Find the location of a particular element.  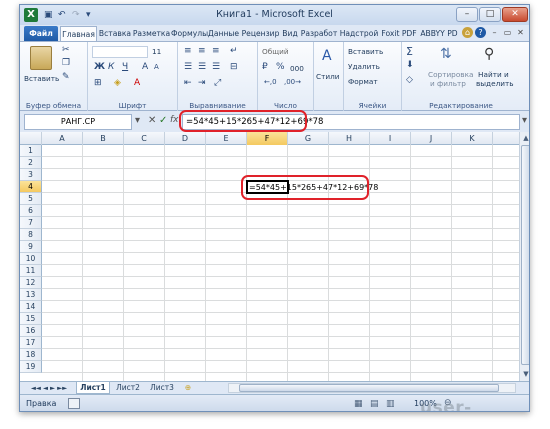

tab-page-layout: Разметка is located at coordinates (151, 33).